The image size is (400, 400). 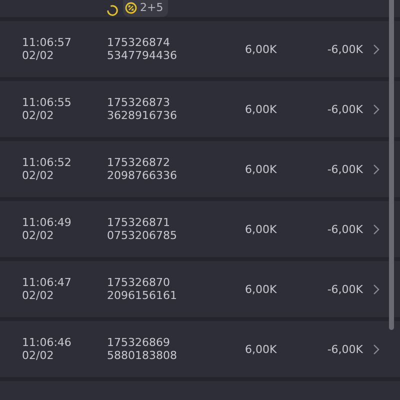 What do you see at coordinates (142, 115) in the screenshot?
I see `reference-number: 3628916736` at bounding box center [142, 115].